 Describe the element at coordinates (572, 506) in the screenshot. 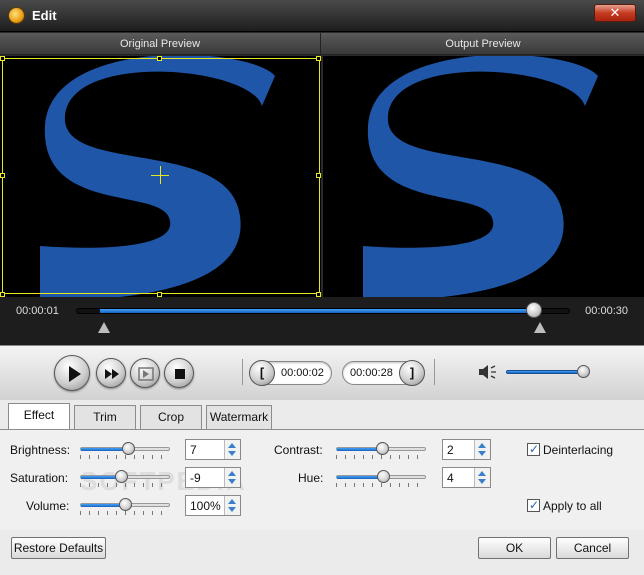

I see `apply-to-all-label: Apply to all` at that location.